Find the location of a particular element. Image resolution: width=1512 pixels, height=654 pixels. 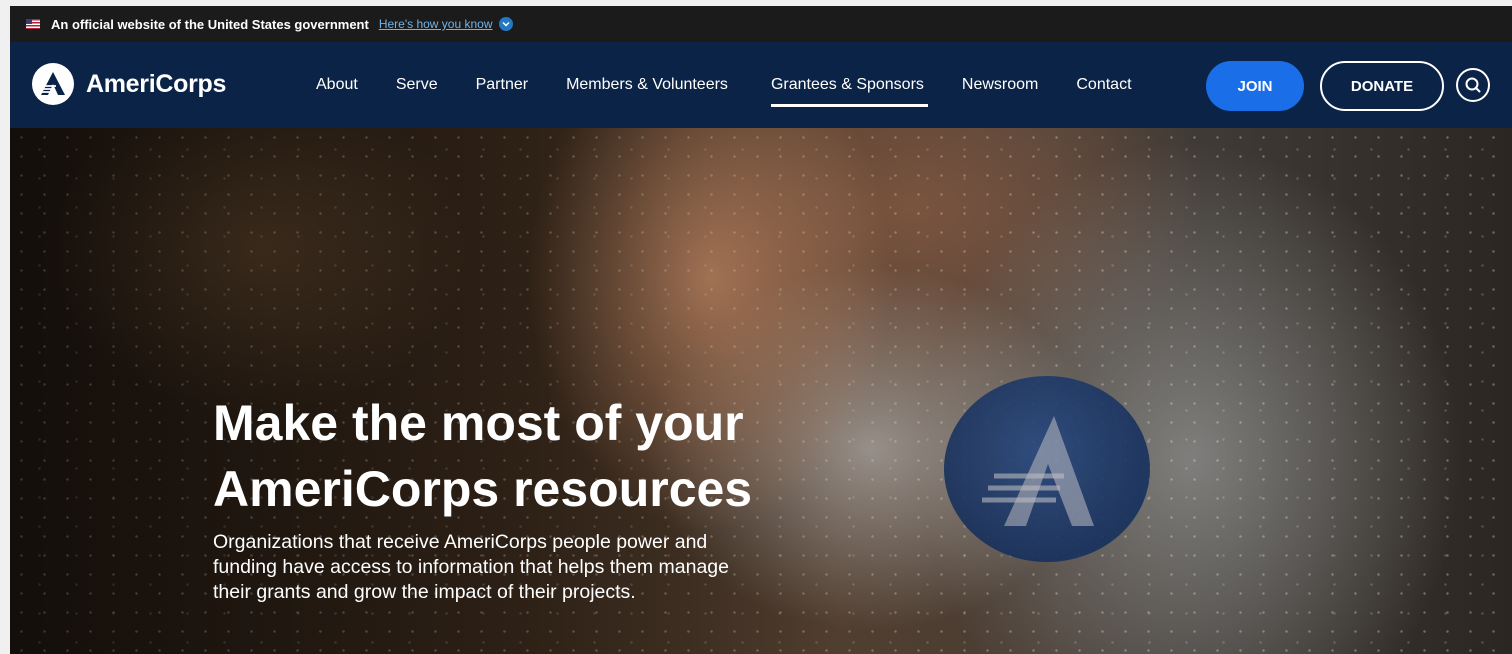

search-icon is located at coordinates (1473, 85).